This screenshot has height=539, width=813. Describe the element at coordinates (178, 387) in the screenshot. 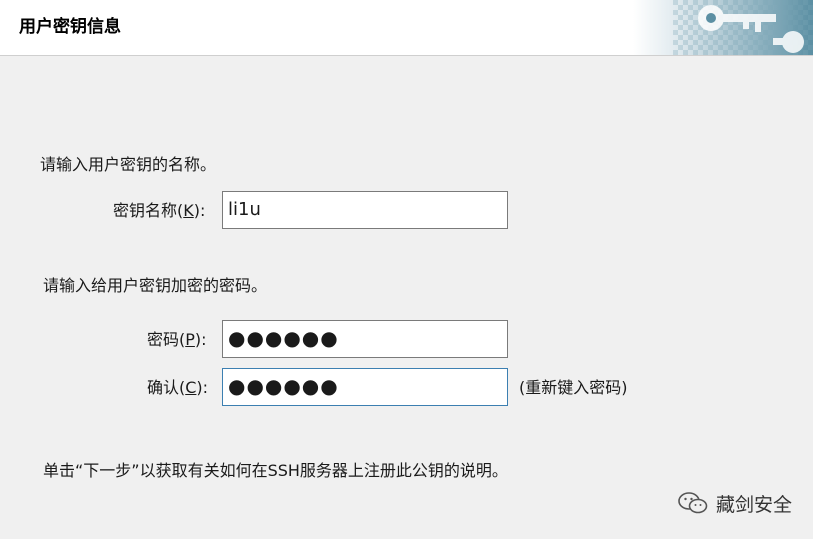

I see `confirm-password-label: 确认(C):` at that location.